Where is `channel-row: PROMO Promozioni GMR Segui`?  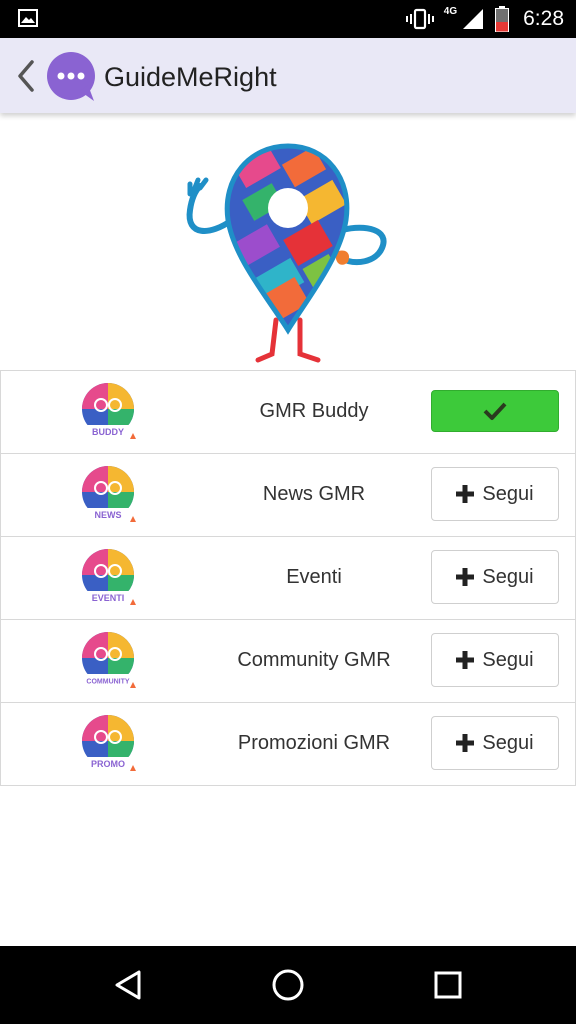 channel-row: PROMO Promozioni GMR Segui is located at coordinates (288, 744).